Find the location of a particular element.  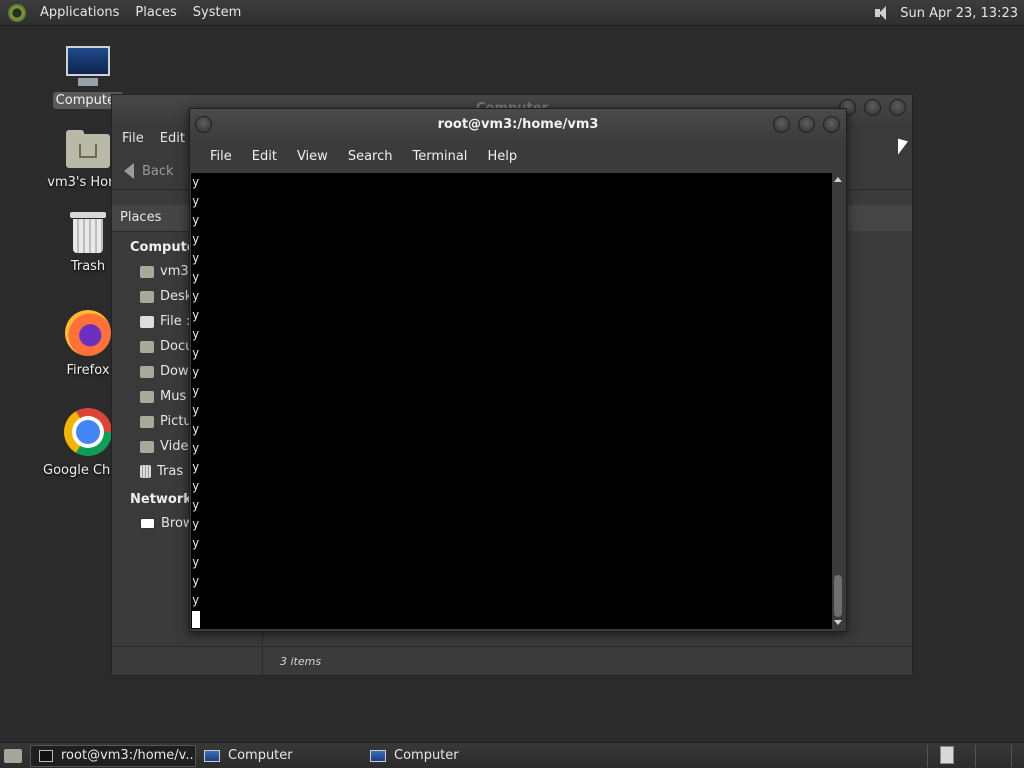

sidebar-status-area is located at coordinates (187, 660).